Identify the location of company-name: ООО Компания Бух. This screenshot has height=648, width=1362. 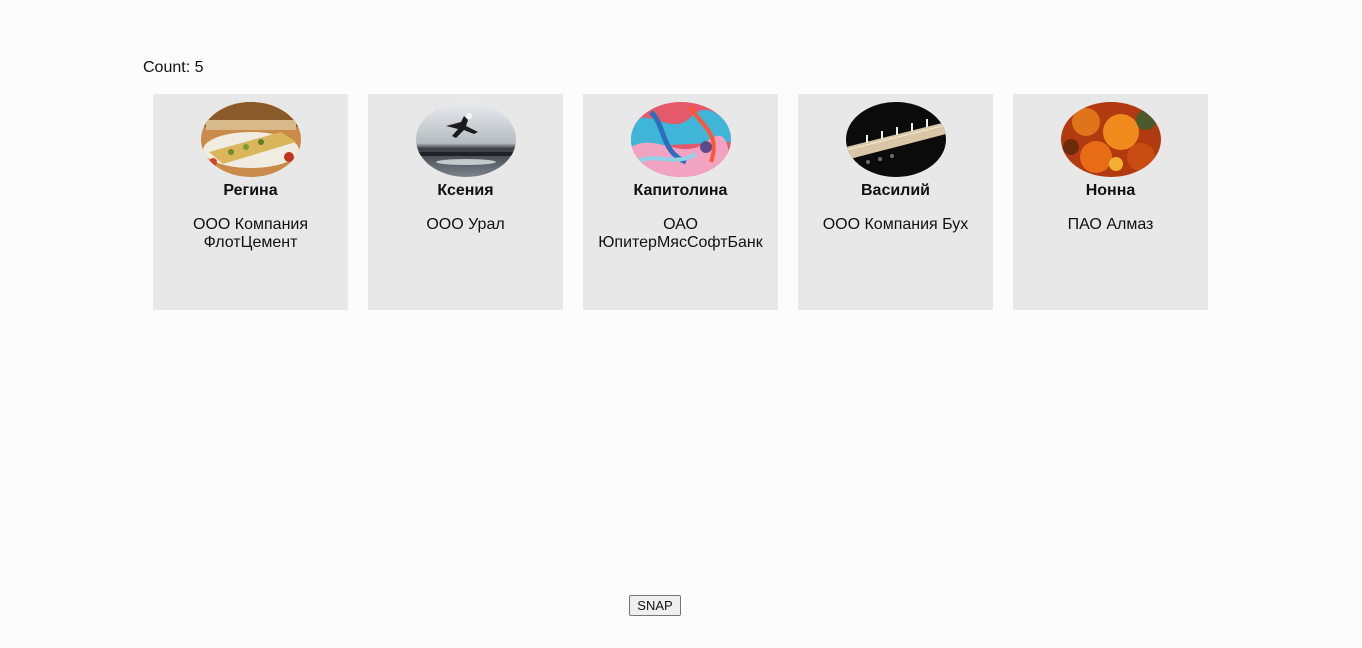
(895, 224).